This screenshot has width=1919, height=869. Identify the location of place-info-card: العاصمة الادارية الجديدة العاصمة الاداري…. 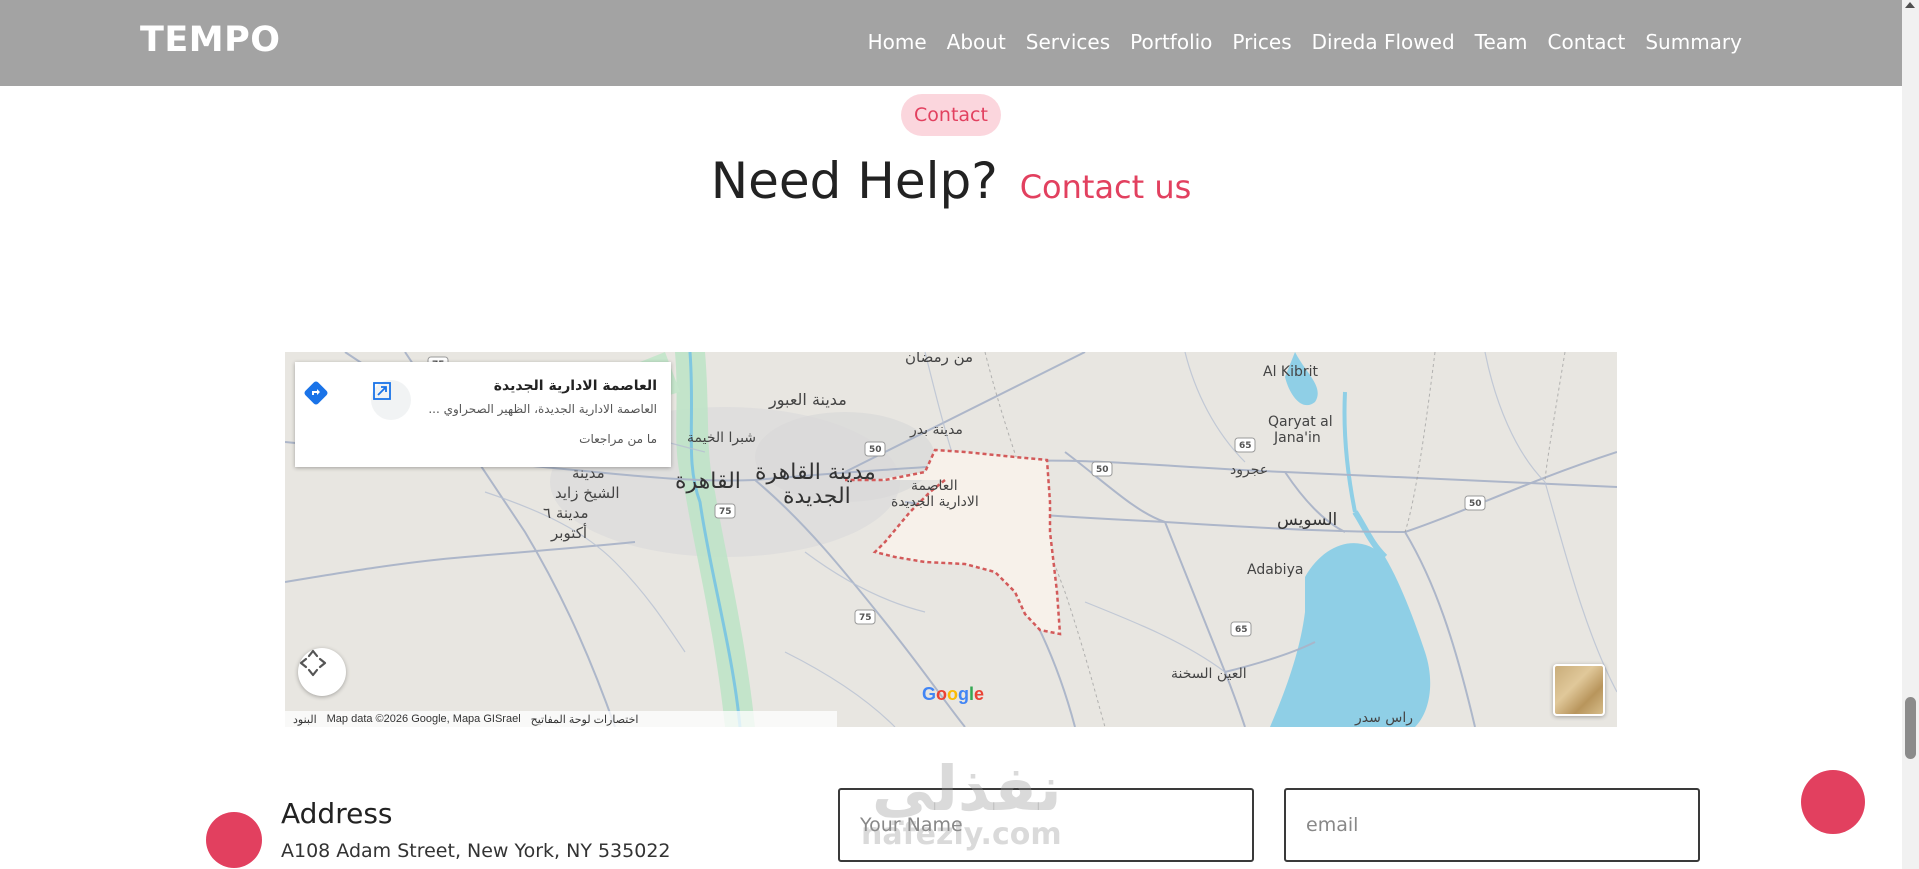
(483, 414).